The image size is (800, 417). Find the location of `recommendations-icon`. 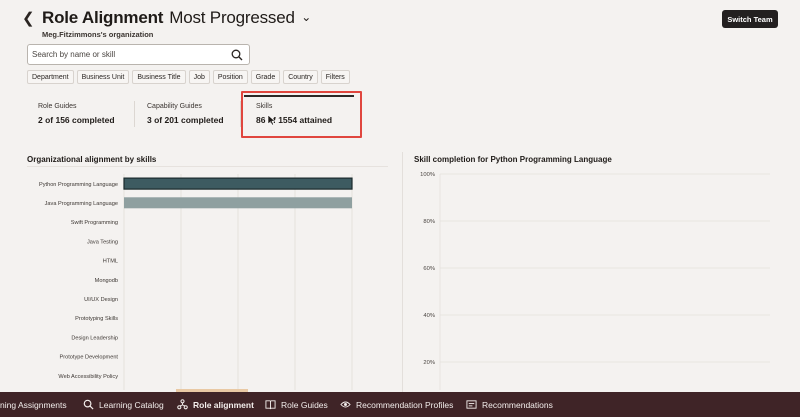

recommendations-icon is located at coordinates (471, 404).